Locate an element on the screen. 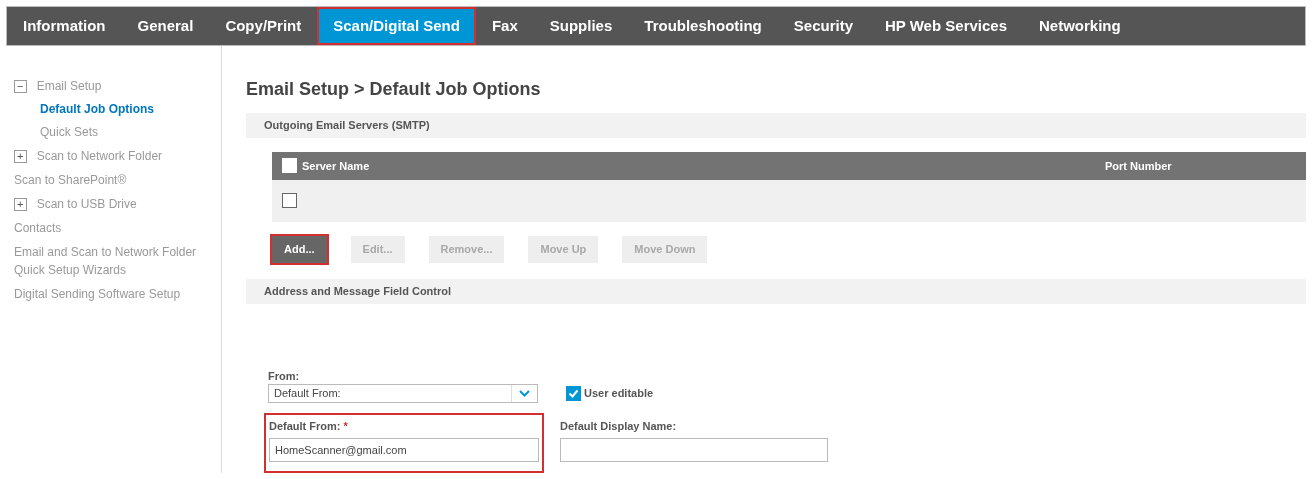  sidebar-link: Default Job Options is located at coordinates (97, 109).